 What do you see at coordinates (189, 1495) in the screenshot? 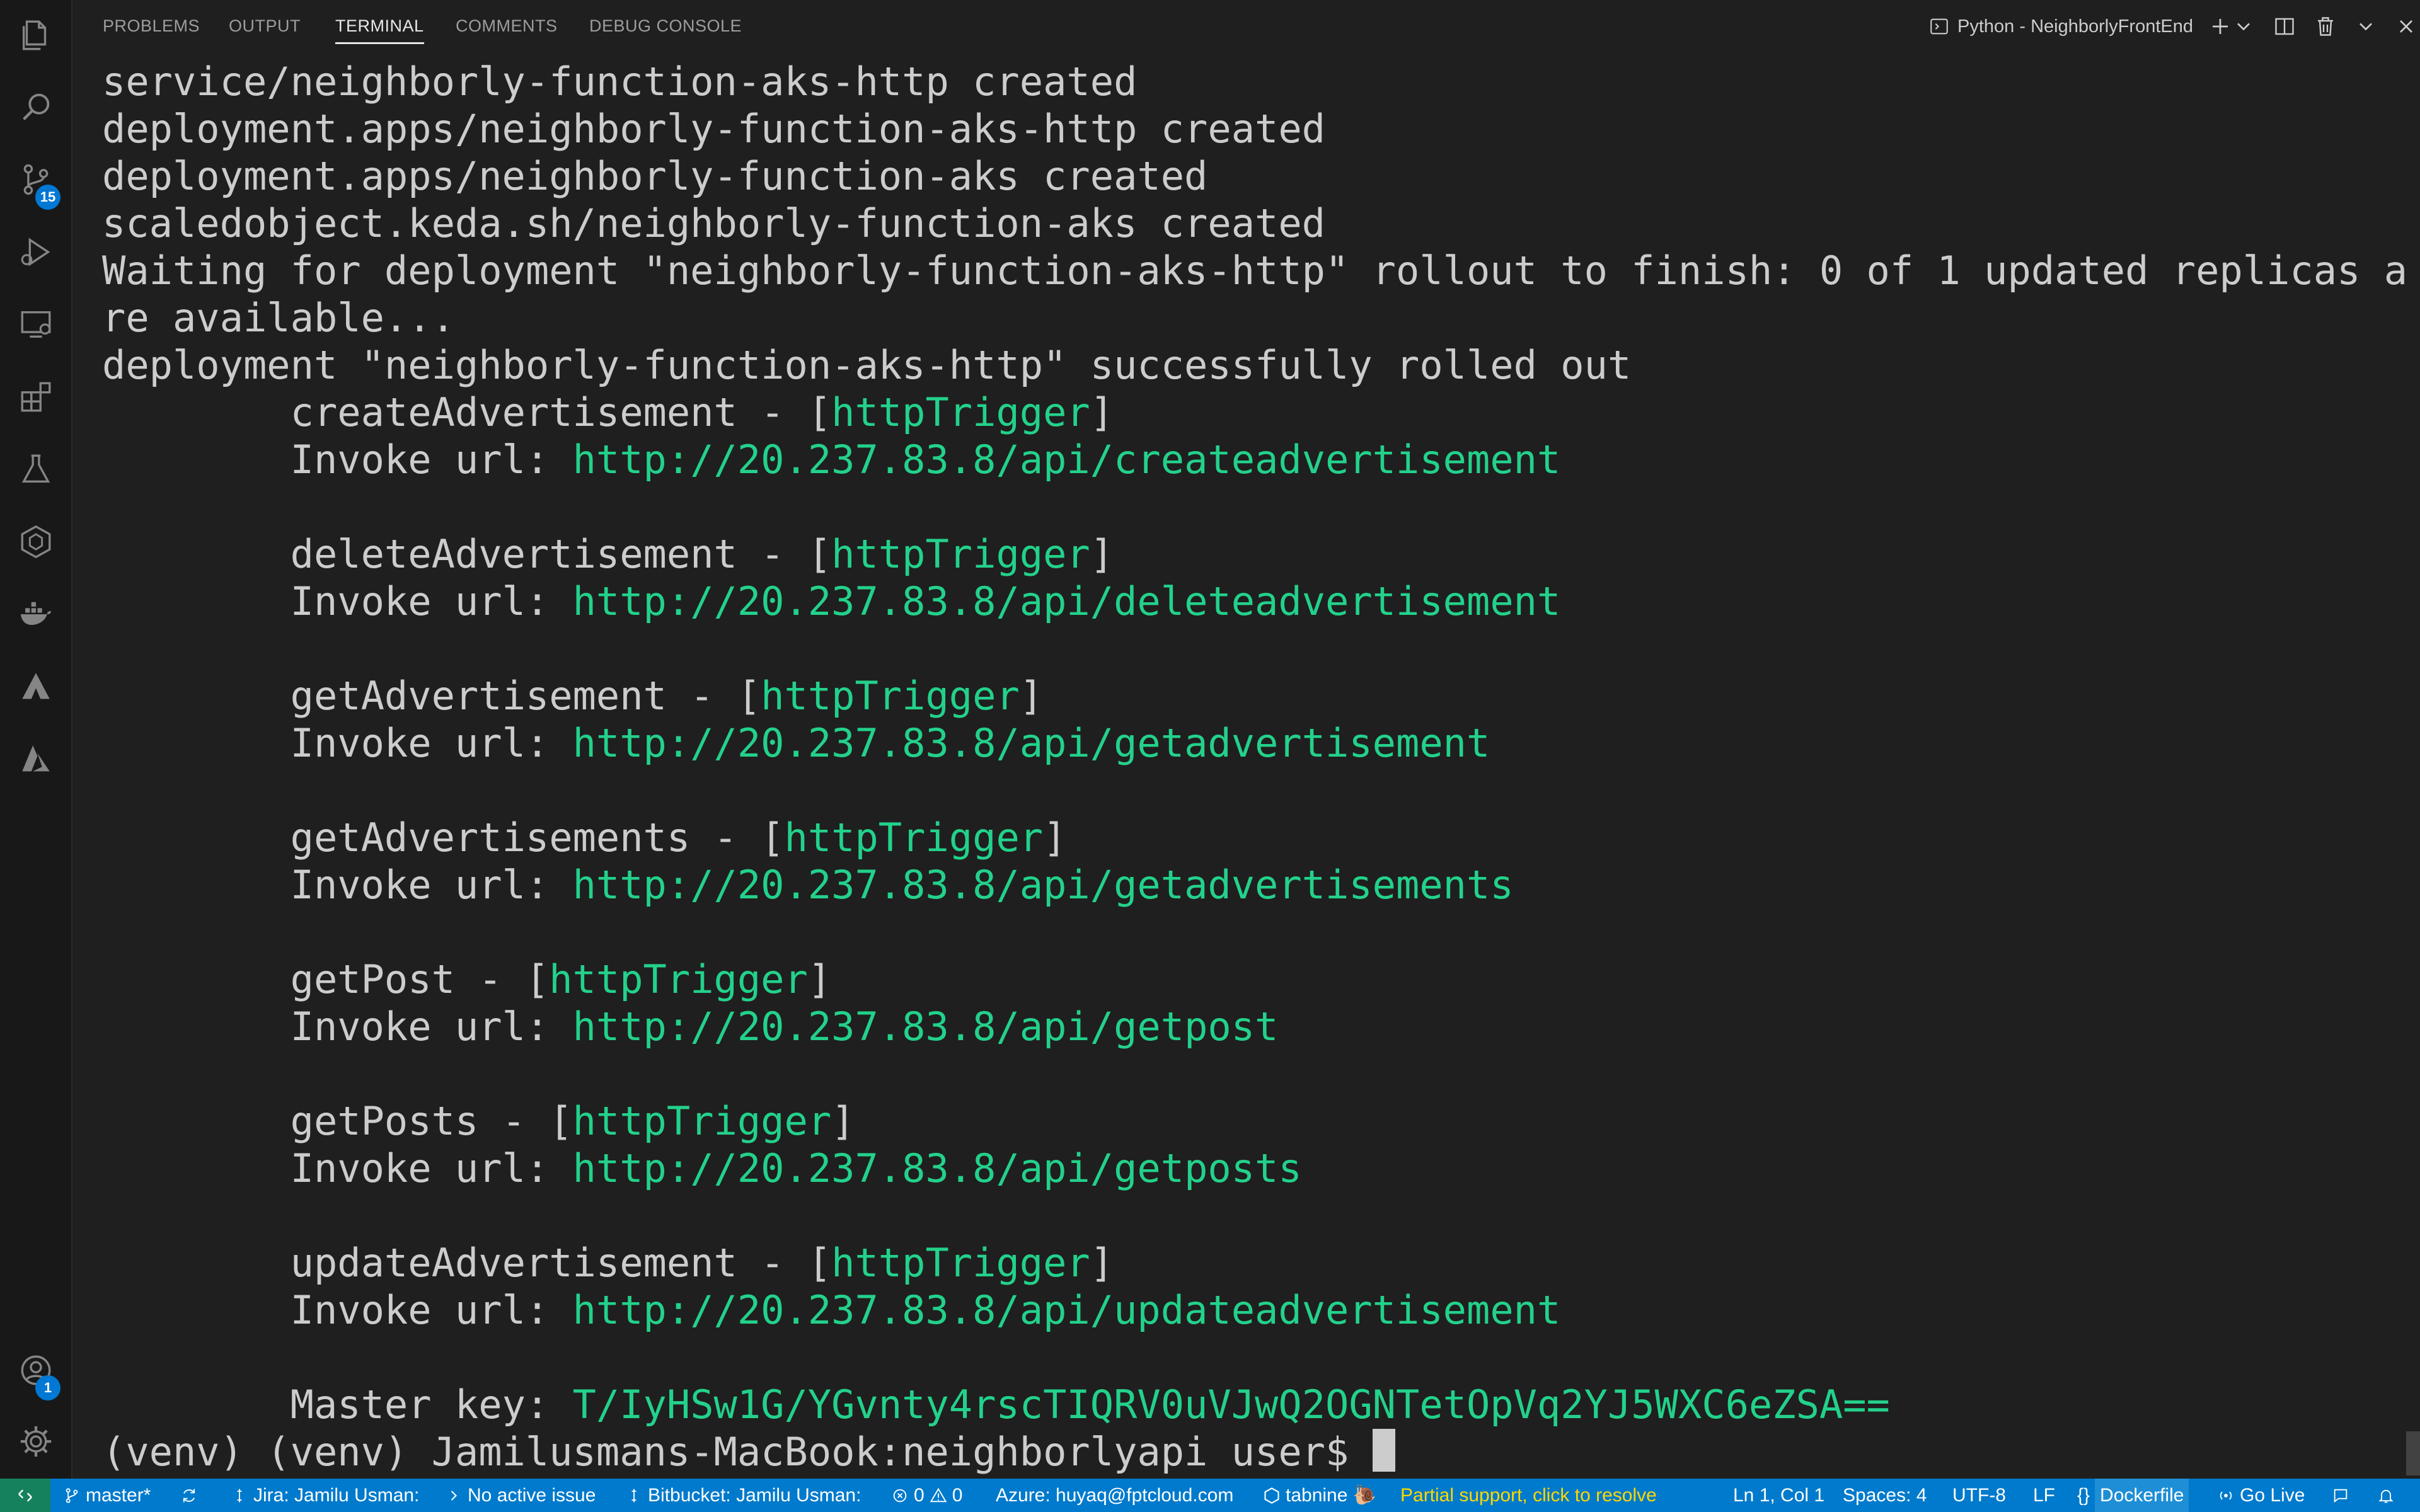
I see `sync-button` at bounding box center [189, 1495].